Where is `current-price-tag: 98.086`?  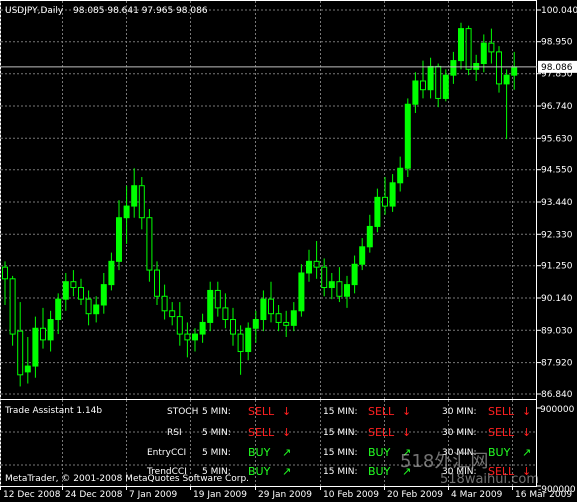
current-price-tag: 98.086 is located at coordinates (557, 66).